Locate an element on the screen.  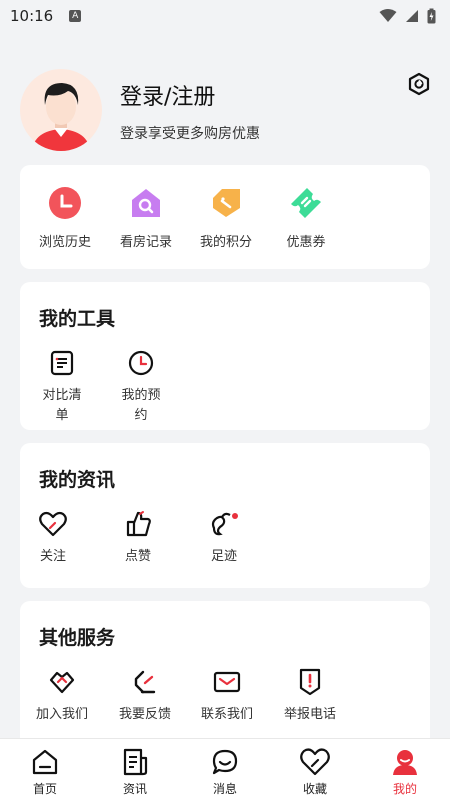
login-subtitle: 登录享受更多购房优惠 is located at coordinates (190, 134).